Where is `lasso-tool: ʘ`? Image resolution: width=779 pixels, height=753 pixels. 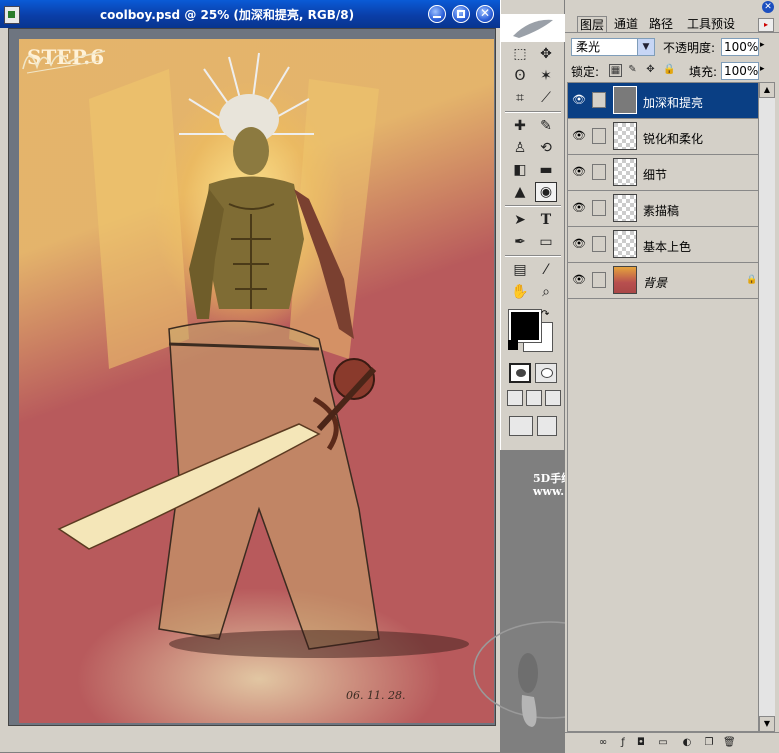
lasso-tool: ʘ is located at coordinates (520, 76).